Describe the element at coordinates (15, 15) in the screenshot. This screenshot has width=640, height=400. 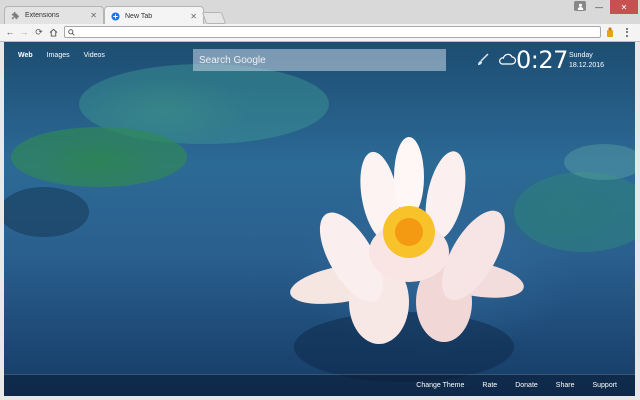
I see `puzzle-icon` at that location.